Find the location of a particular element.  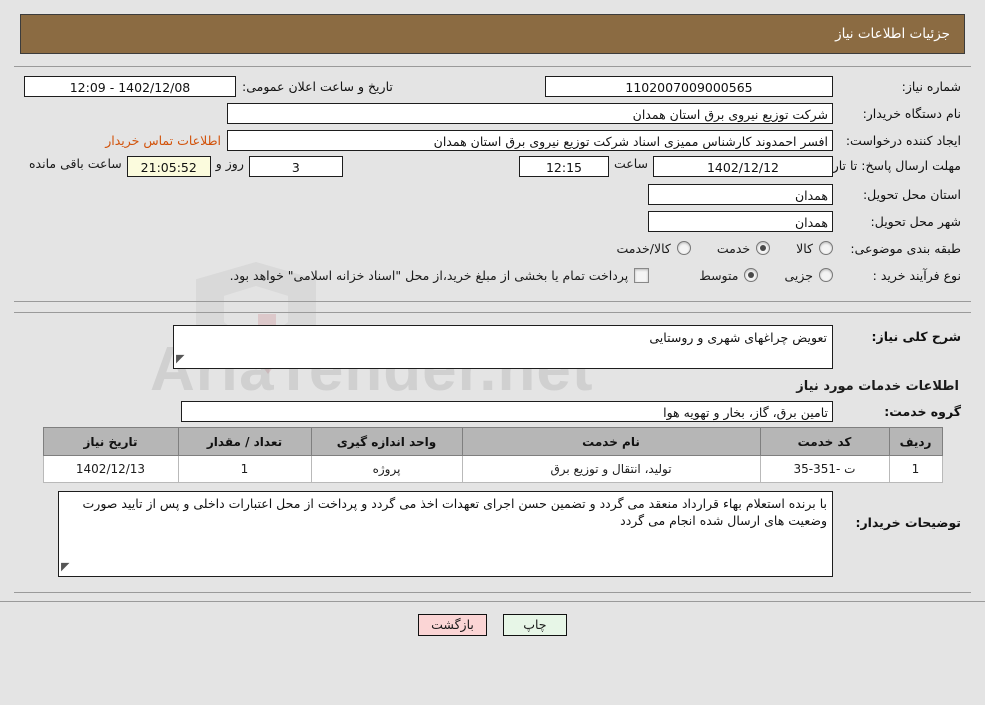

field-remaining-time: 21:05:52 is located at coordinates (168, 166).